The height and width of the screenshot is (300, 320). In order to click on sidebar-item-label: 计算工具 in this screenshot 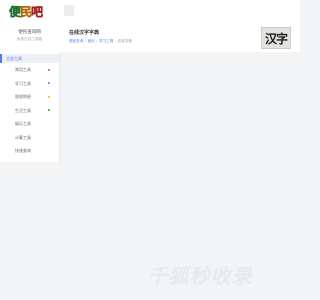, I will do `click(23, 137)`.